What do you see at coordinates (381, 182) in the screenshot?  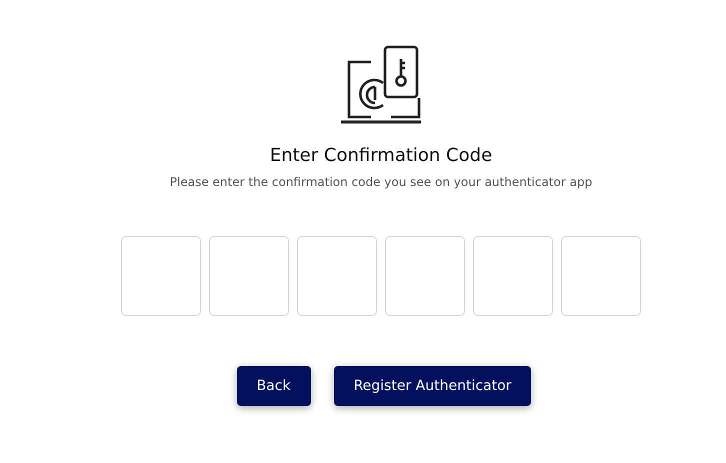 I see `instruction-text: Please enter the confirmation code you see on your authenticator app` at bounding box center [381, 182].